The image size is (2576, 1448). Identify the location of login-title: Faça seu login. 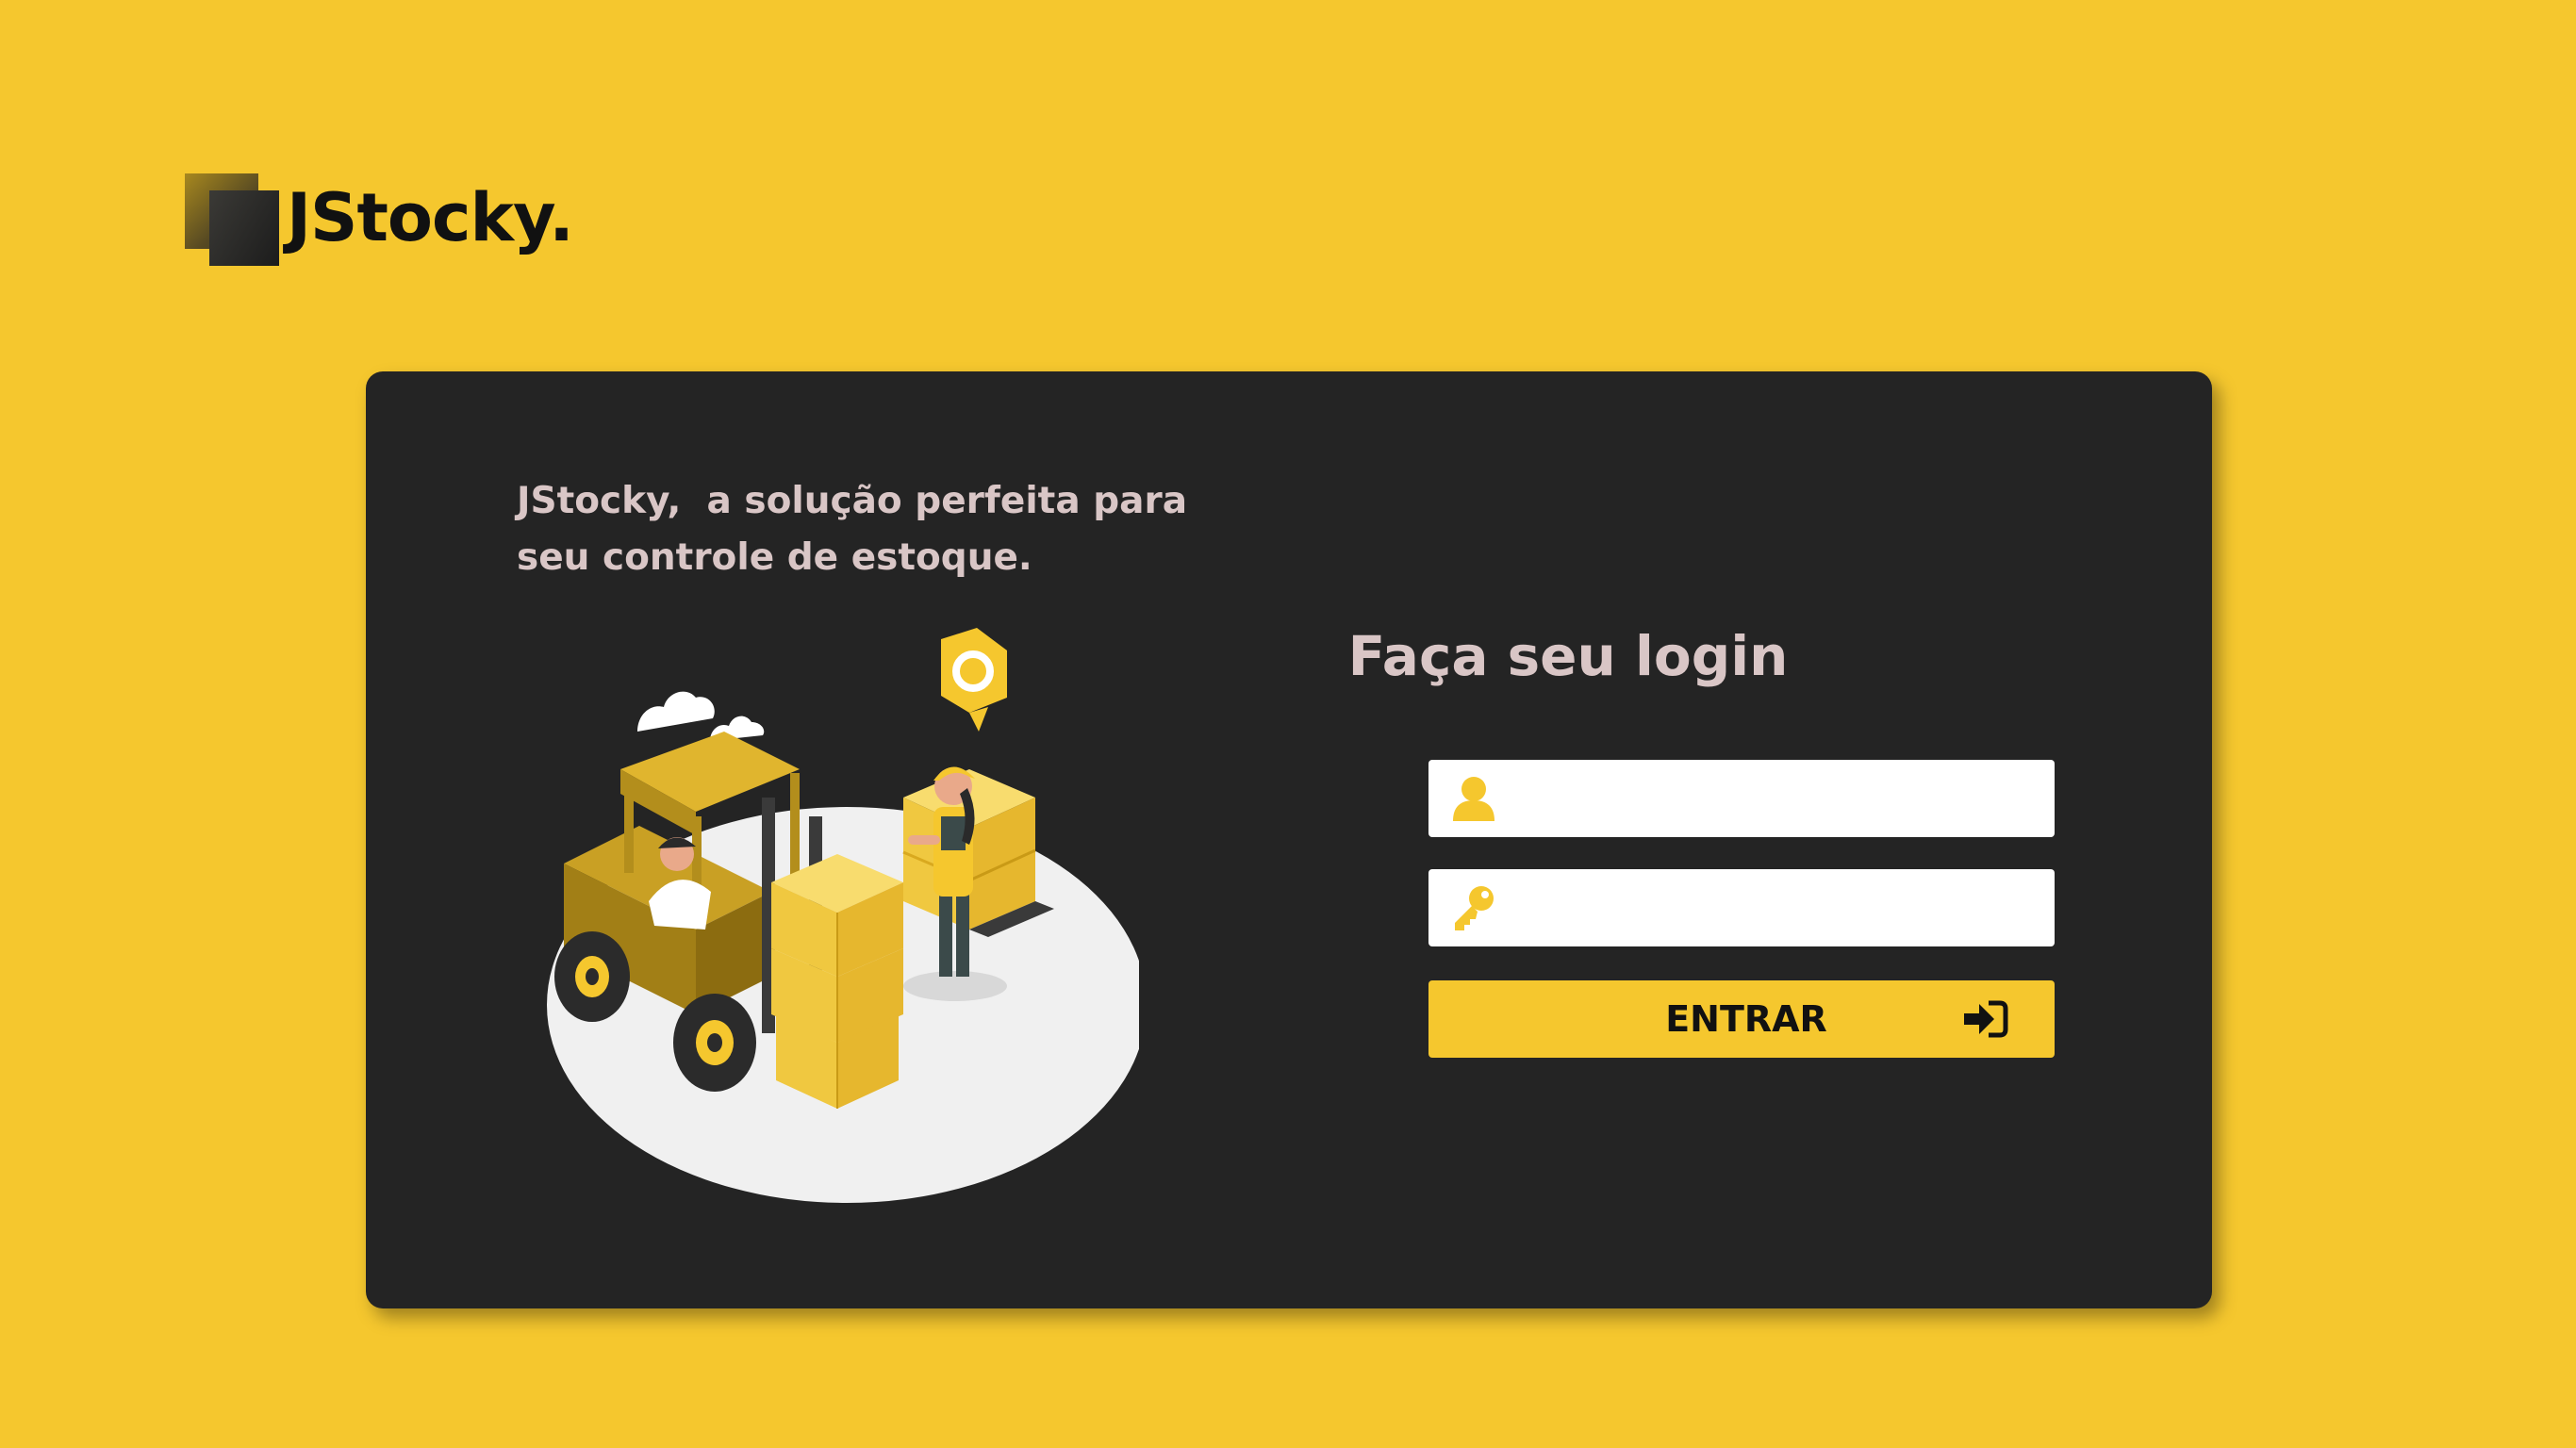
(1568, 656).